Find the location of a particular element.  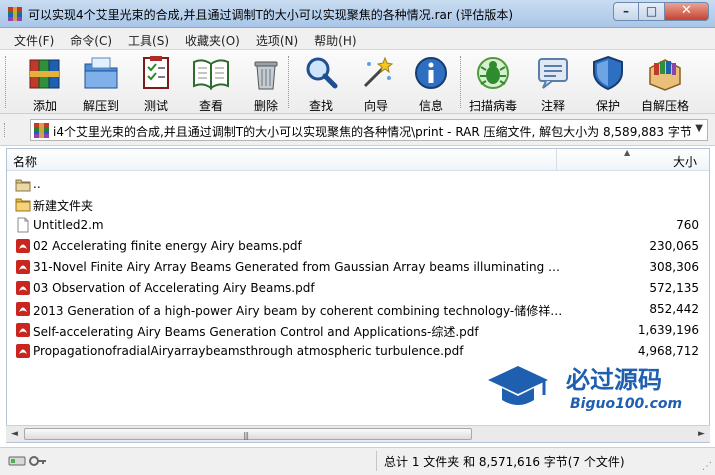

scan-virus-button: 扫描病毒 is located at coordinates (493, 83).